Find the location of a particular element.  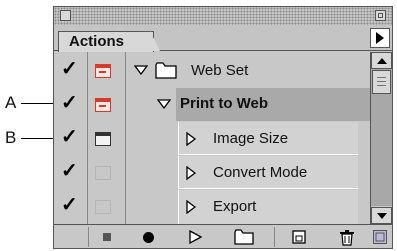

resize-grip is located at coordinates (380, 237).